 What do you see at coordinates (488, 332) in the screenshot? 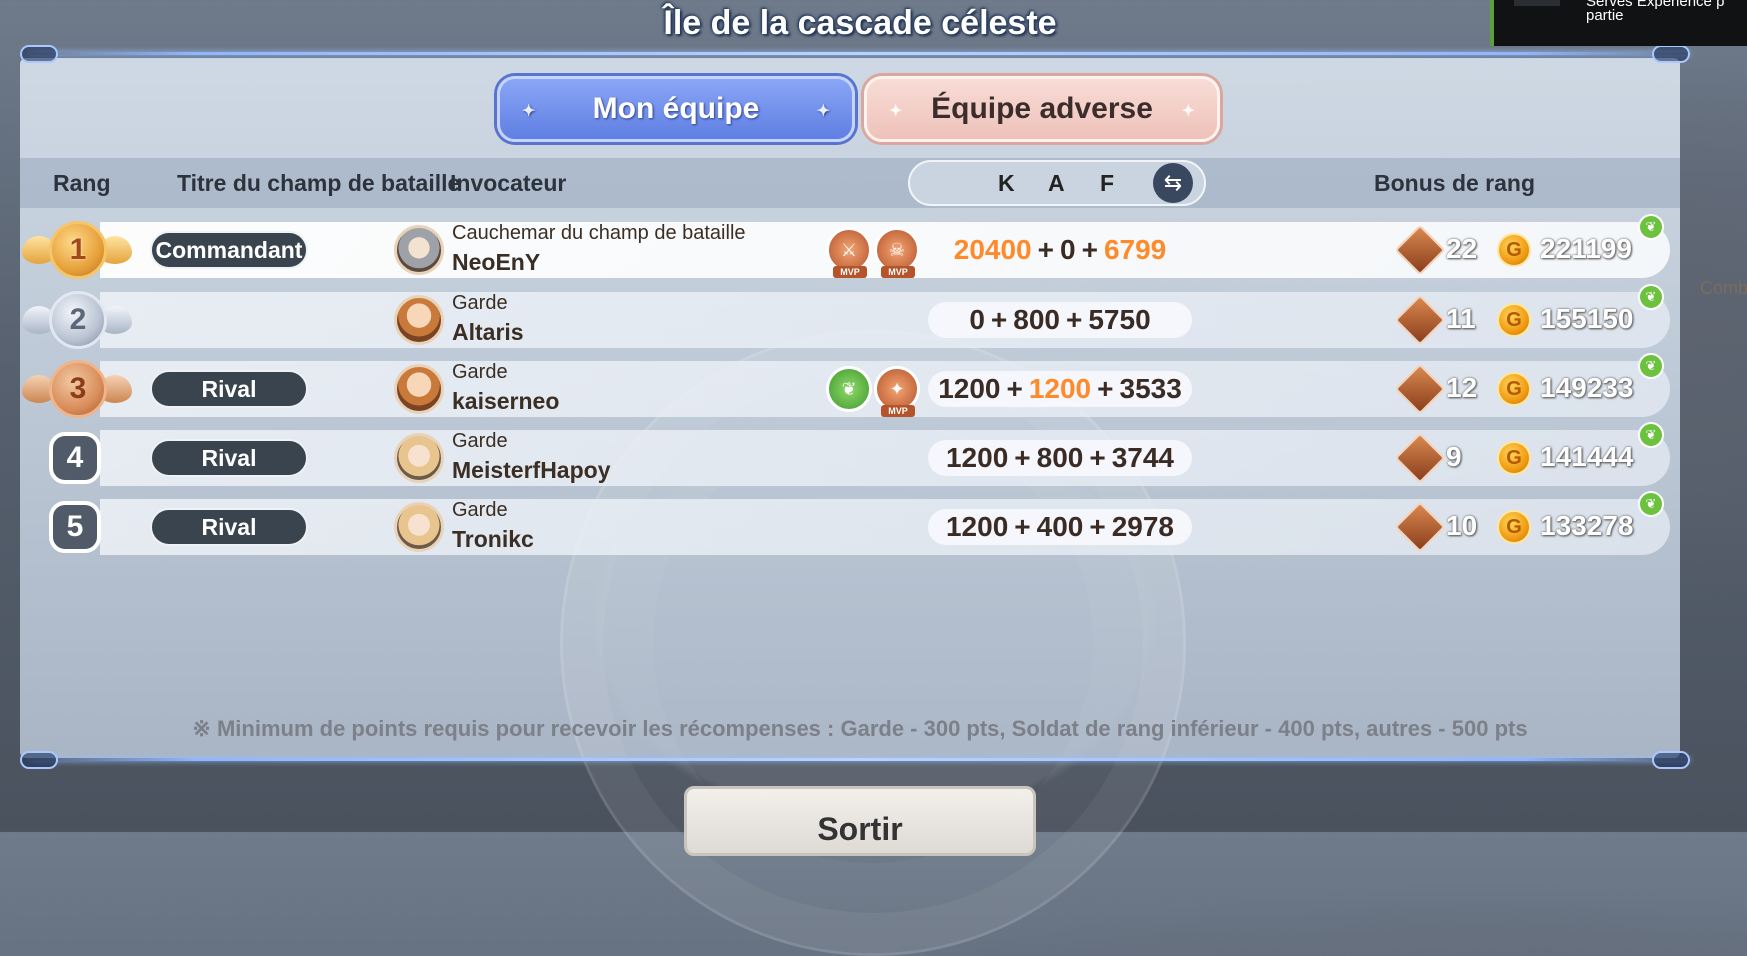
I see `player-name: Altaris` at bounding box center [488, 332].